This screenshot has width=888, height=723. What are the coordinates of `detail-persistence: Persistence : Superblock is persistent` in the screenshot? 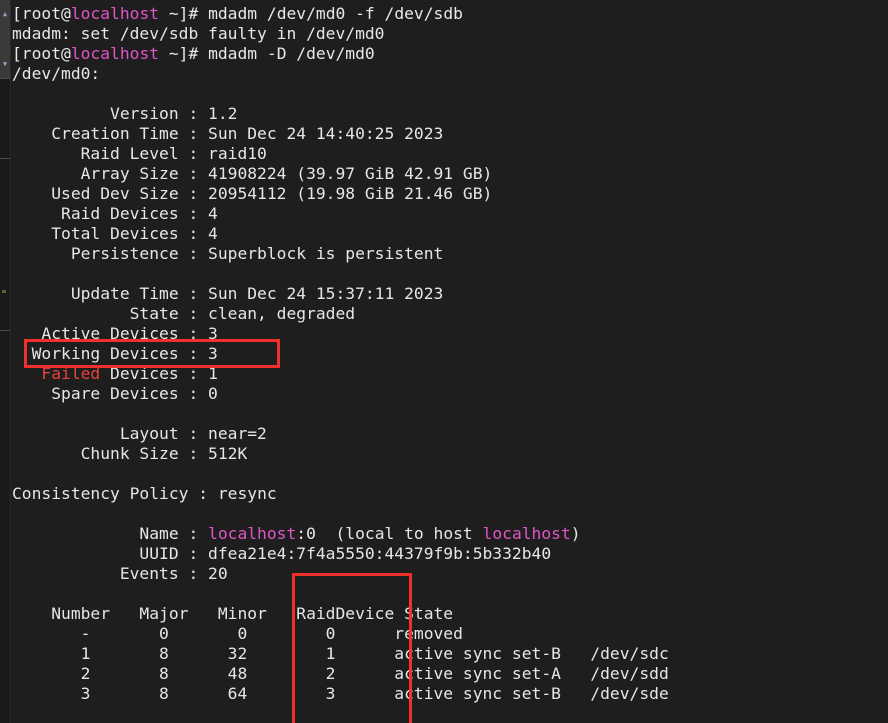 It's located at (449, 254).